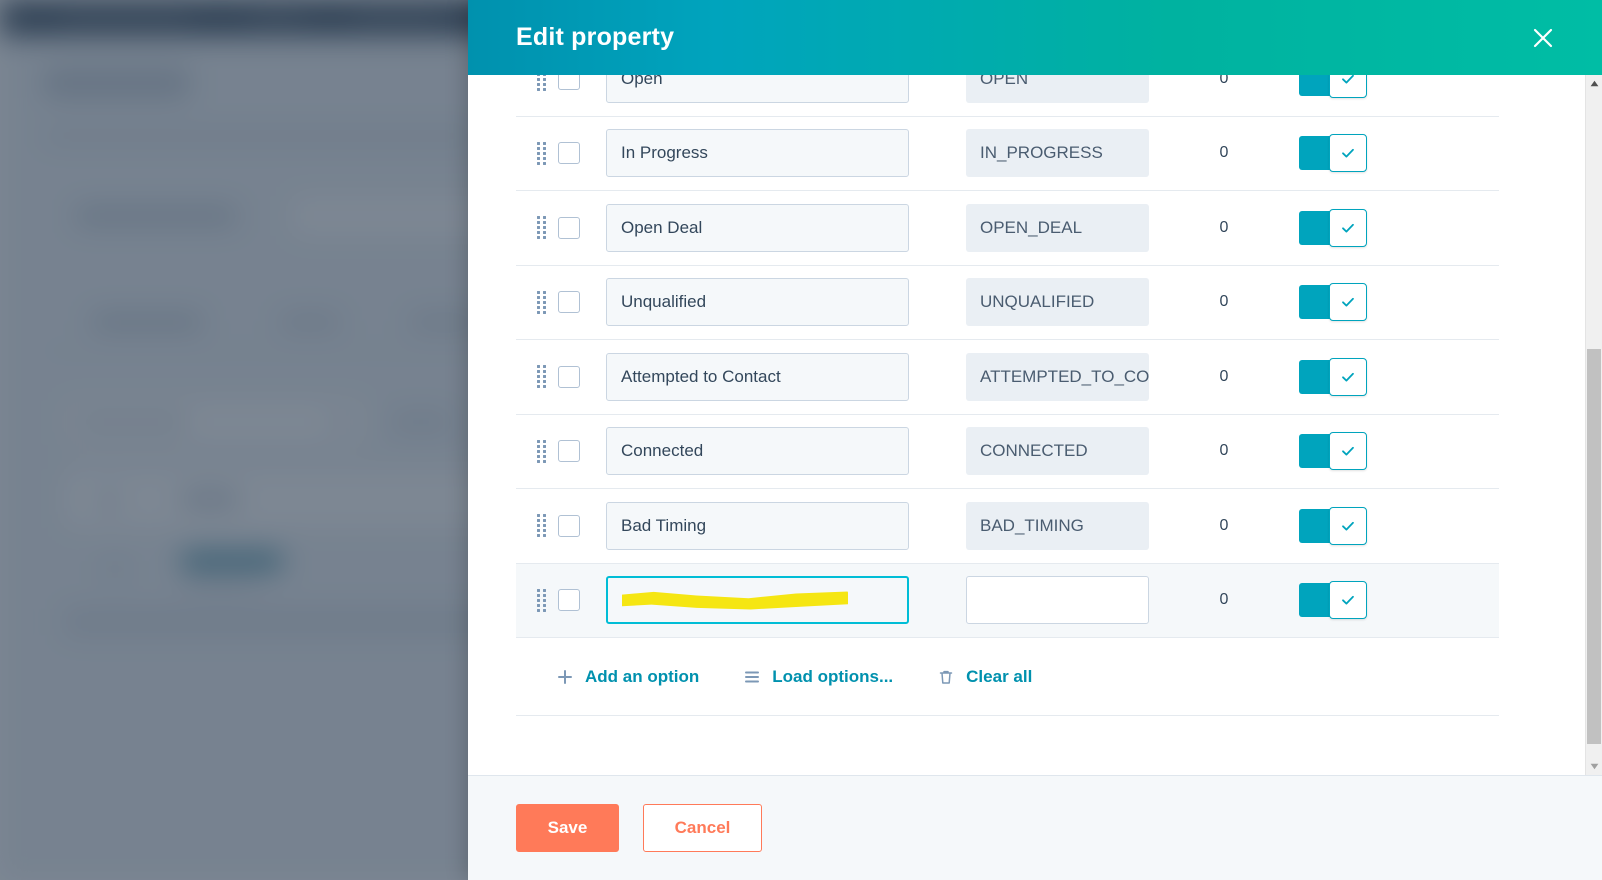 Image resolution: width=1602 pixels, height=880 pixels. Describe the element at coordinates (567, 828) in the screenshot. I see `save-button: Save` at that location.